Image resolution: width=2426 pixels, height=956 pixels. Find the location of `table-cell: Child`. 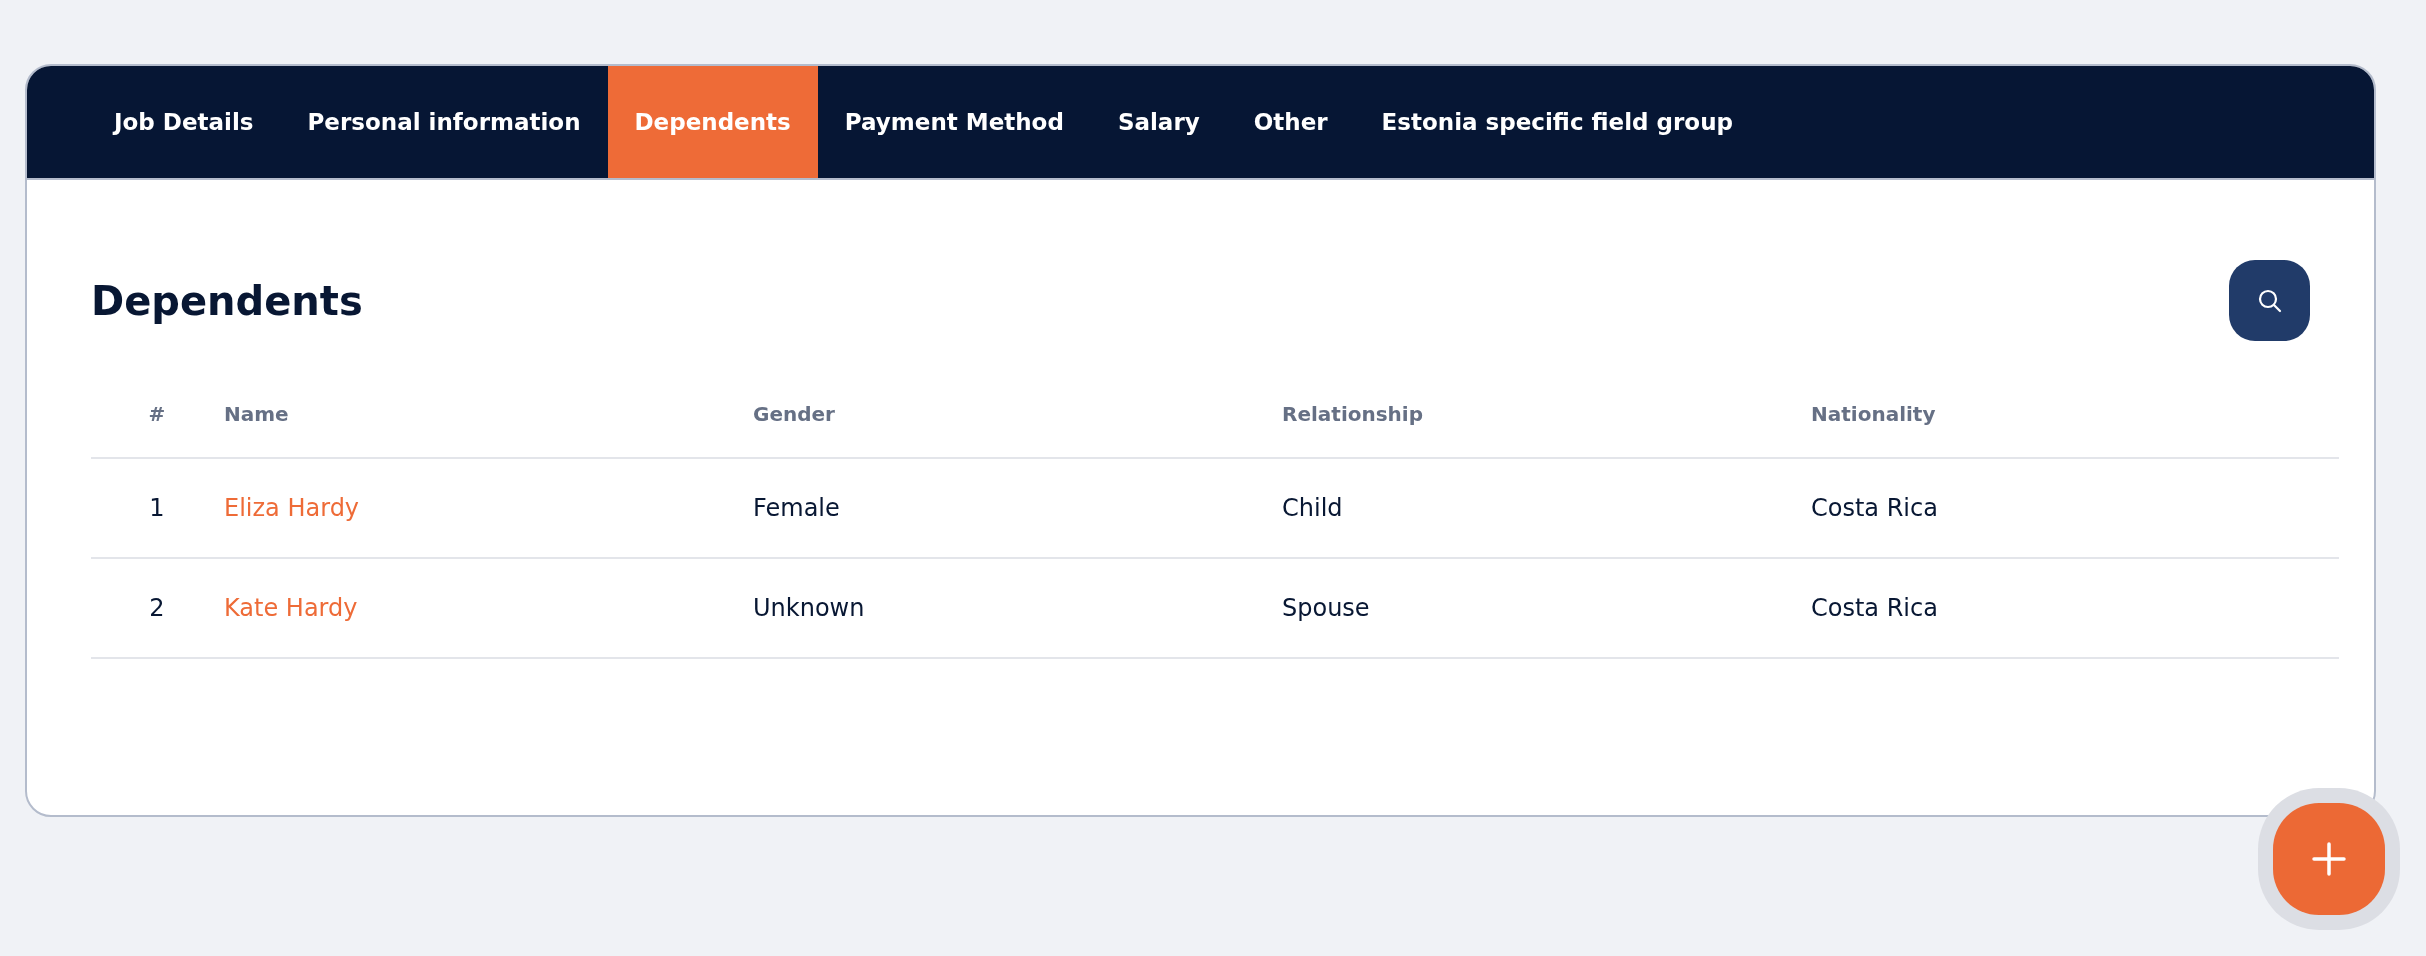

table-cell: Child is located at coordinates (1312, 508).